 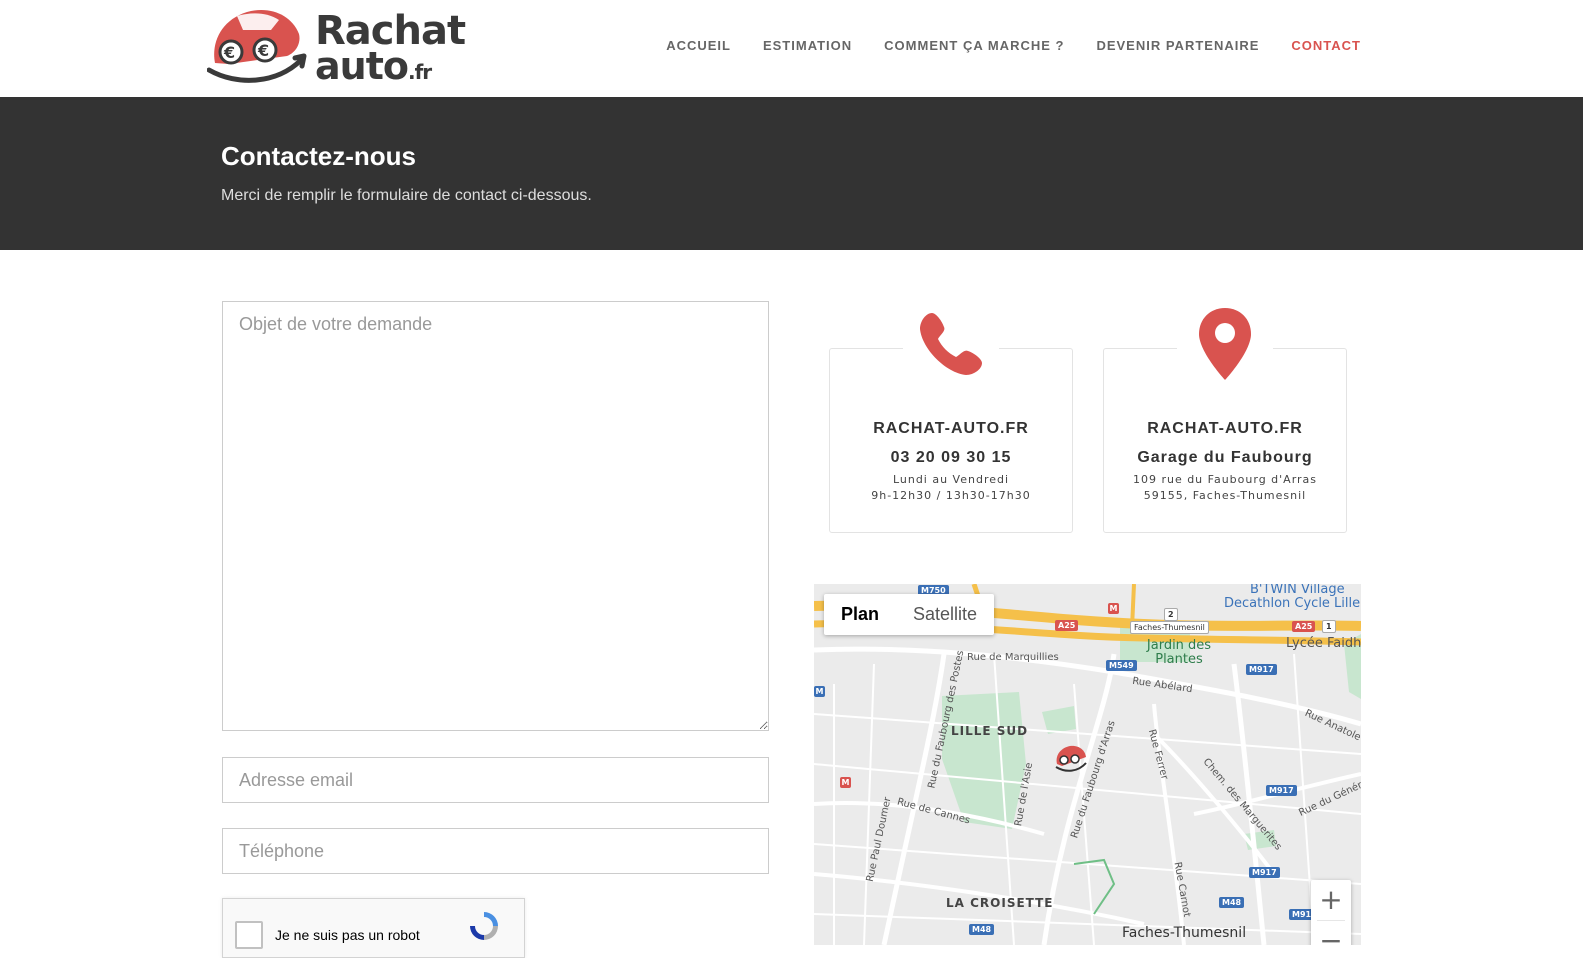 What do you see at coordinates (951, 428) in the screenshot?
I see `phone-card-title: RACHAT-AUTO.FR` at bounding box center [951, 428].